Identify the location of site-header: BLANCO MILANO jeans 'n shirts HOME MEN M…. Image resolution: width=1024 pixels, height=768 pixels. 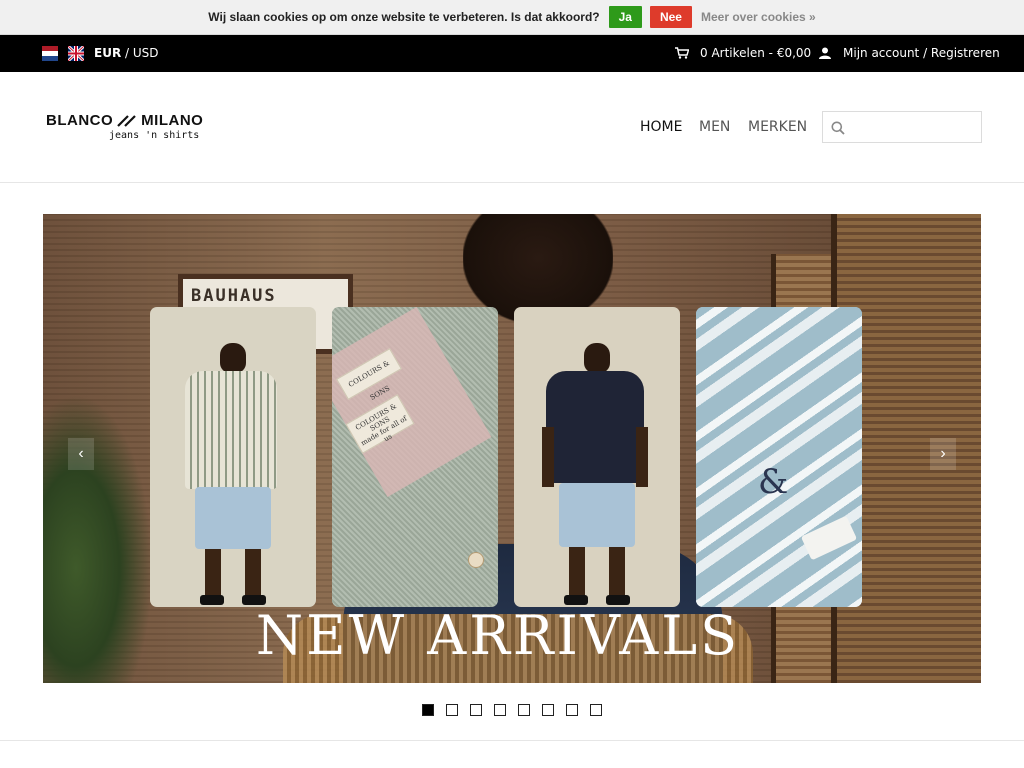
(512, 127).